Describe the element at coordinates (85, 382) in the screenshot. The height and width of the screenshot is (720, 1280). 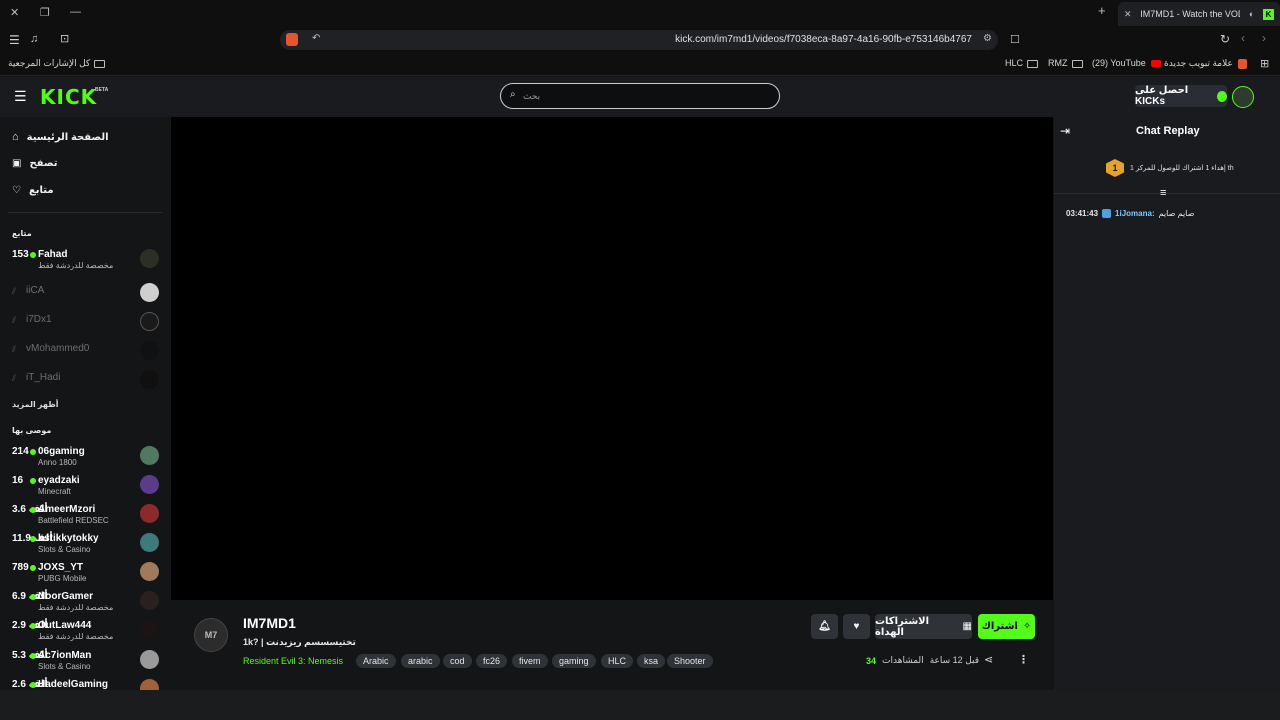
I see `following-item-it-hadi: ⫽ iT_Hadi` at that location.